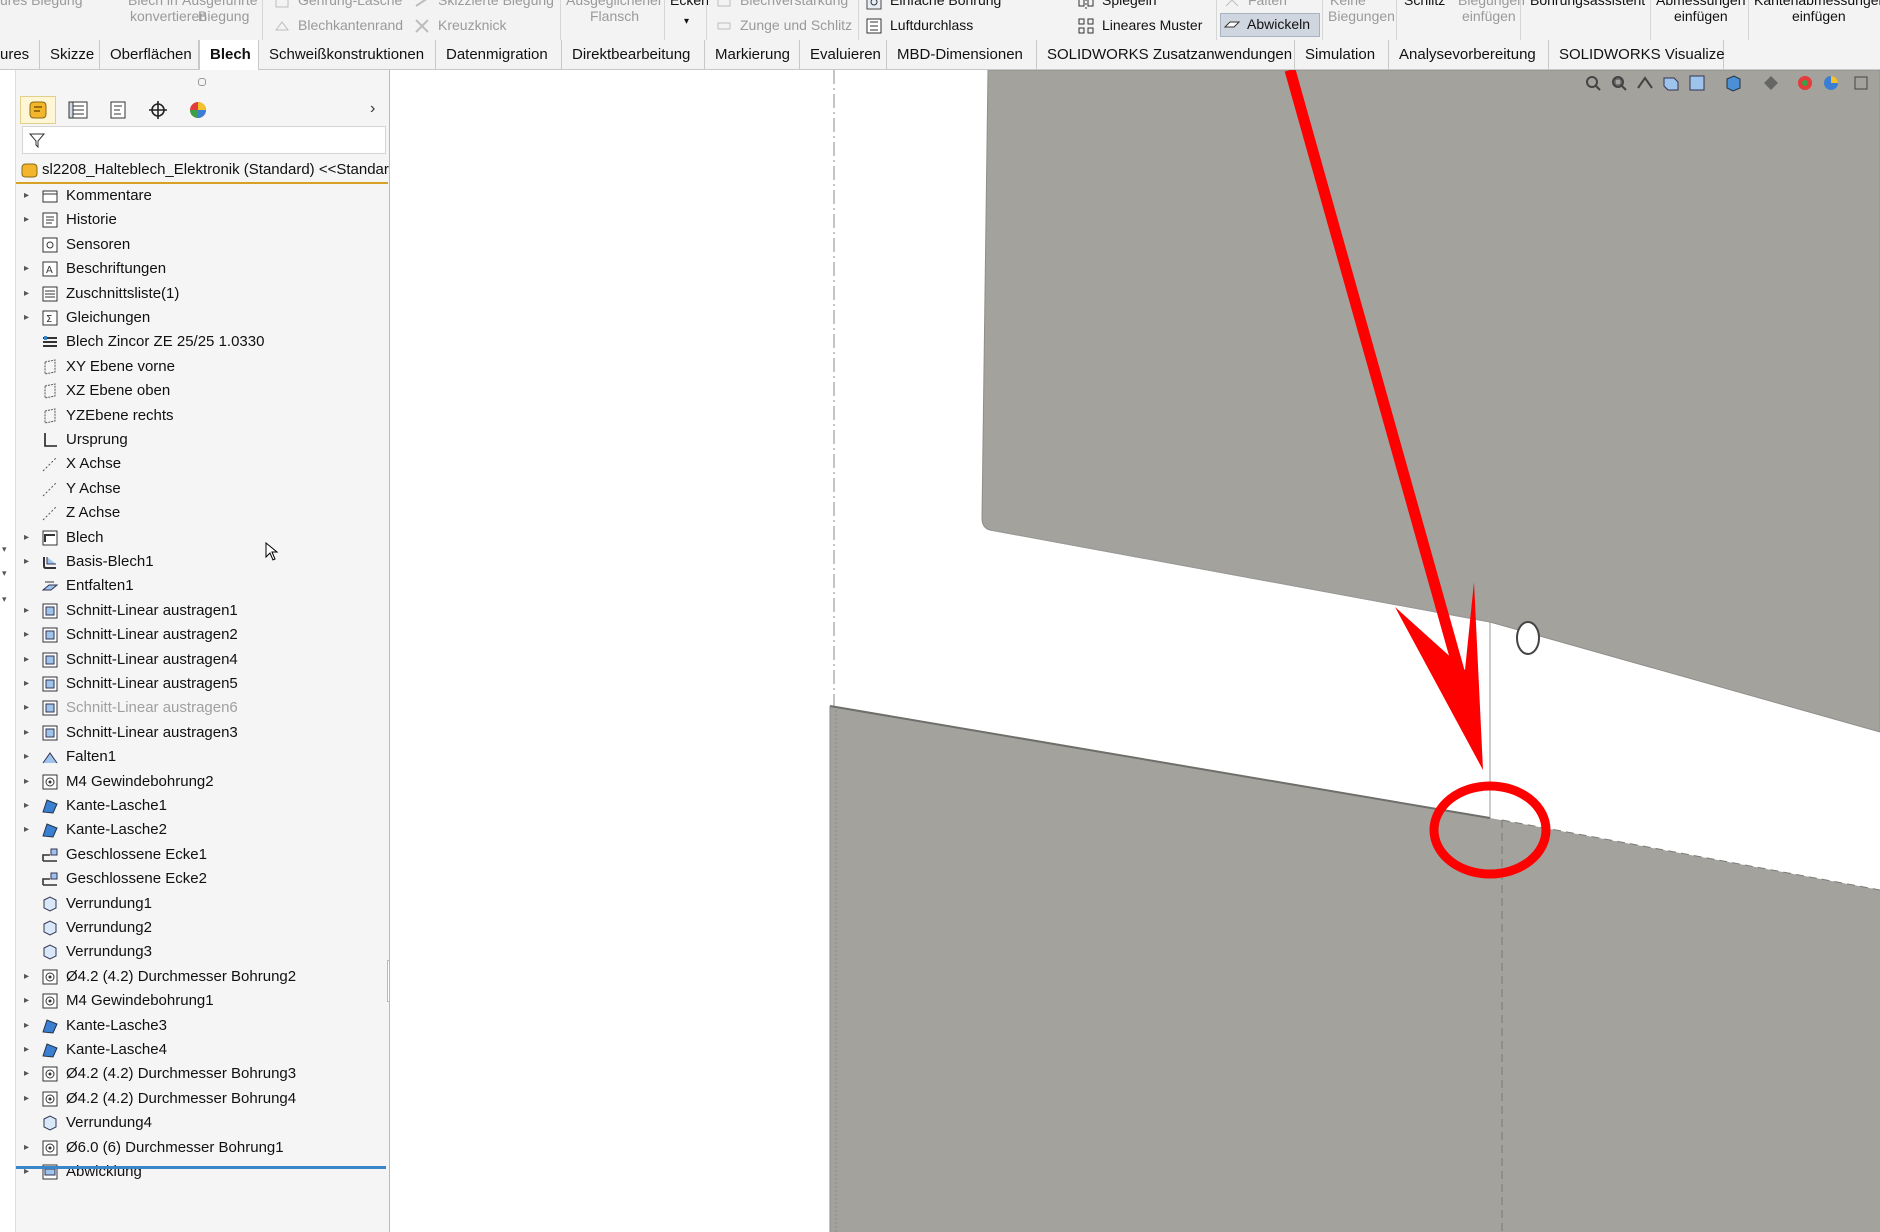 The width and height of the screenshot is (1880, 1232). What do you see at coordinates (1819, 16) in the screenshot?
I see `kantenabmessungen-einfuegen-line2: einfügen` at bounding box center [1819, 16].